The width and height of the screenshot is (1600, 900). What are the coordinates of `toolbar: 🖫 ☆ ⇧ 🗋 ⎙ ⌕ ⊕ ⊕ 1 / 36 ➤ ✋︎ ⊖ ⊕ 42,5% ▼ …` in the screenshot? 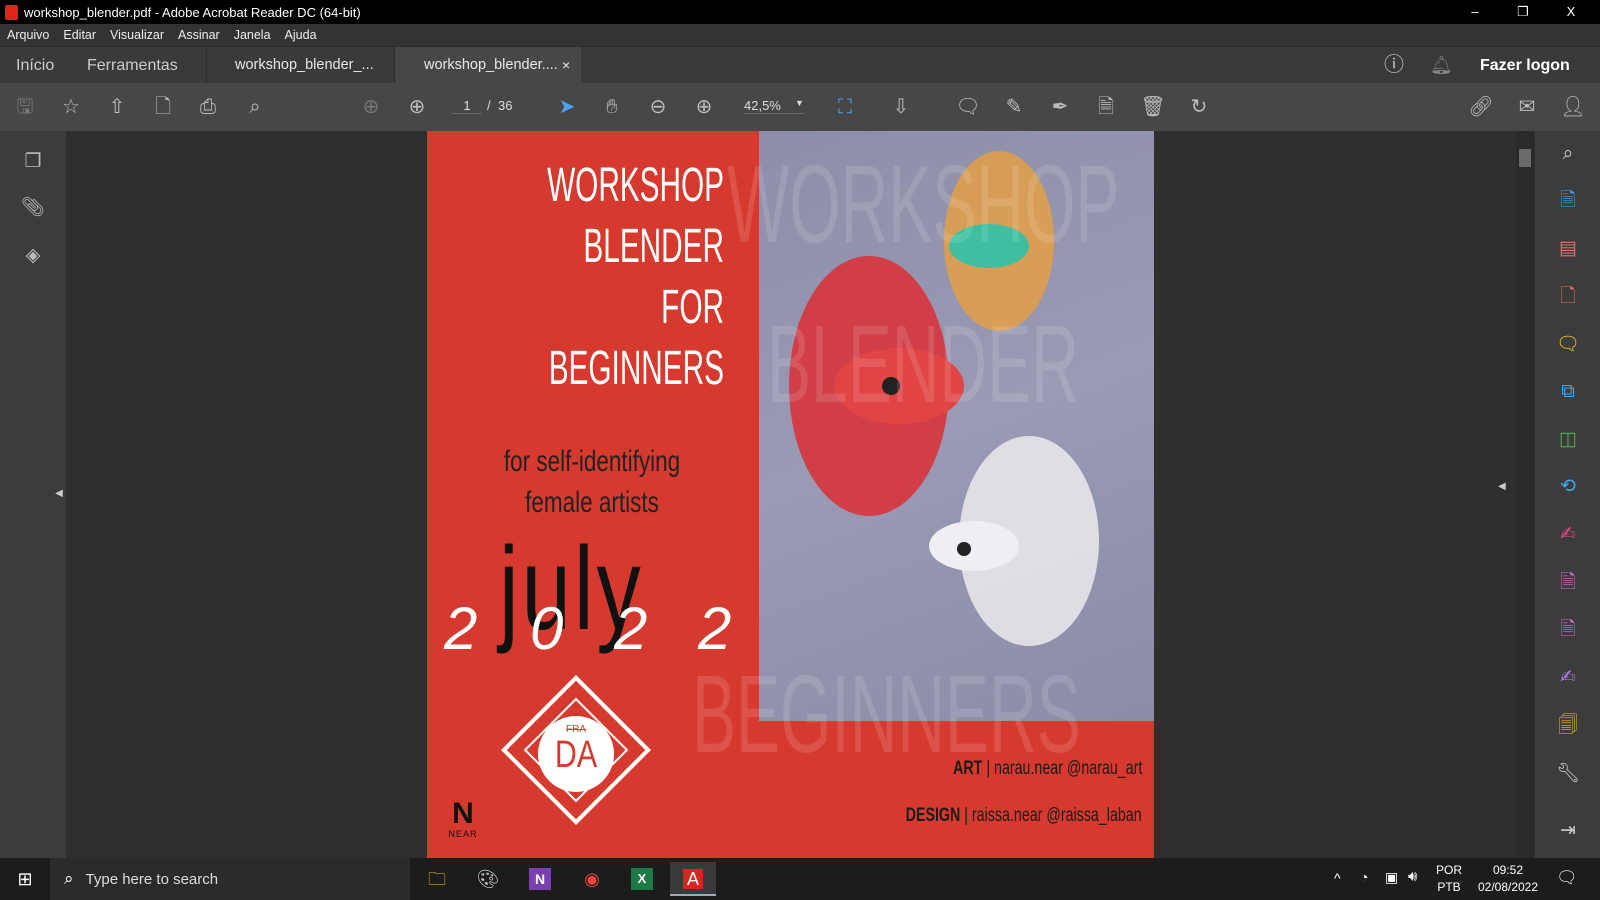 It's located at (800, 107).